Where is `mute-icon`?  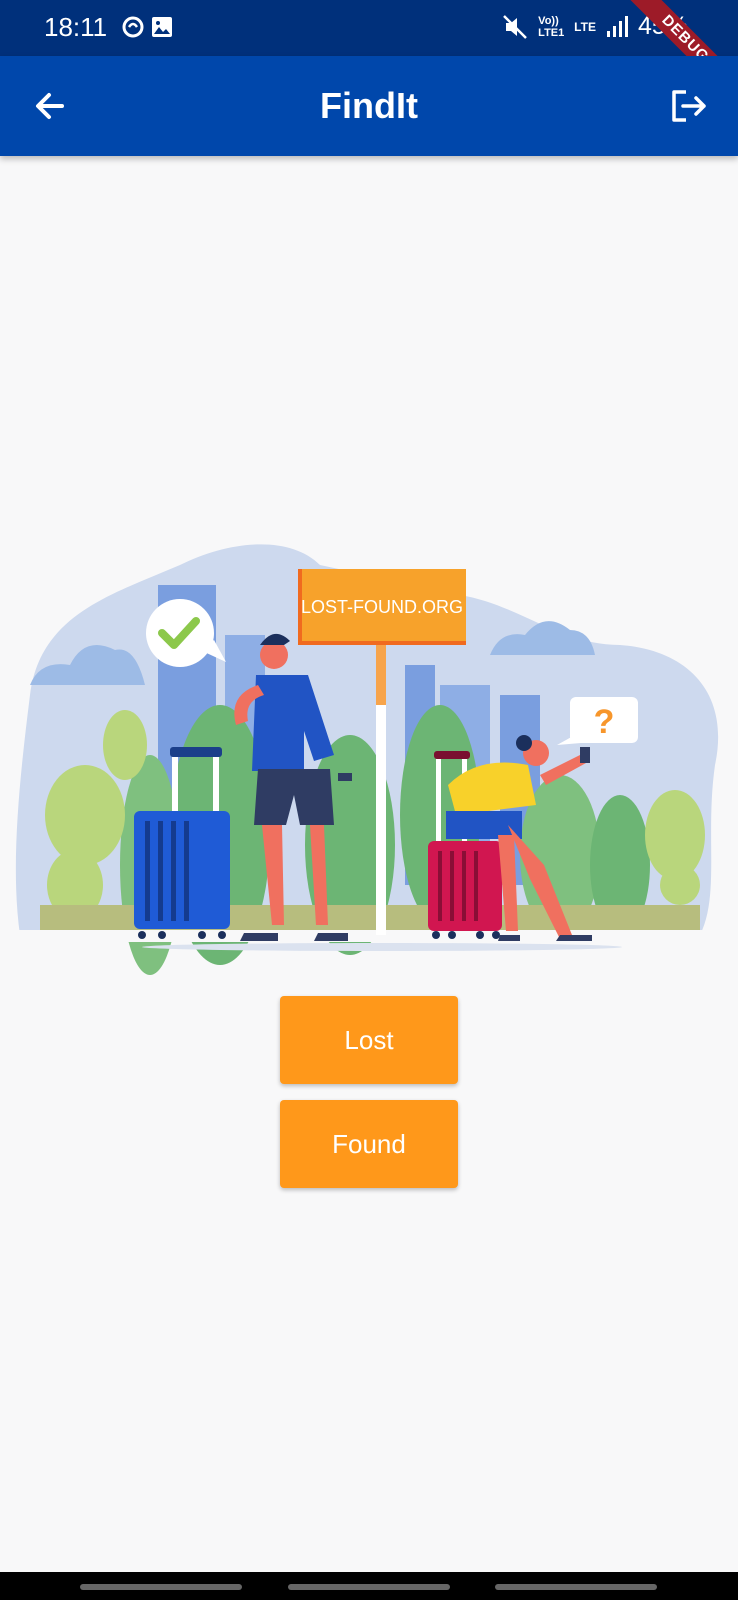
mute-icon is located at coordinates (515, 26).